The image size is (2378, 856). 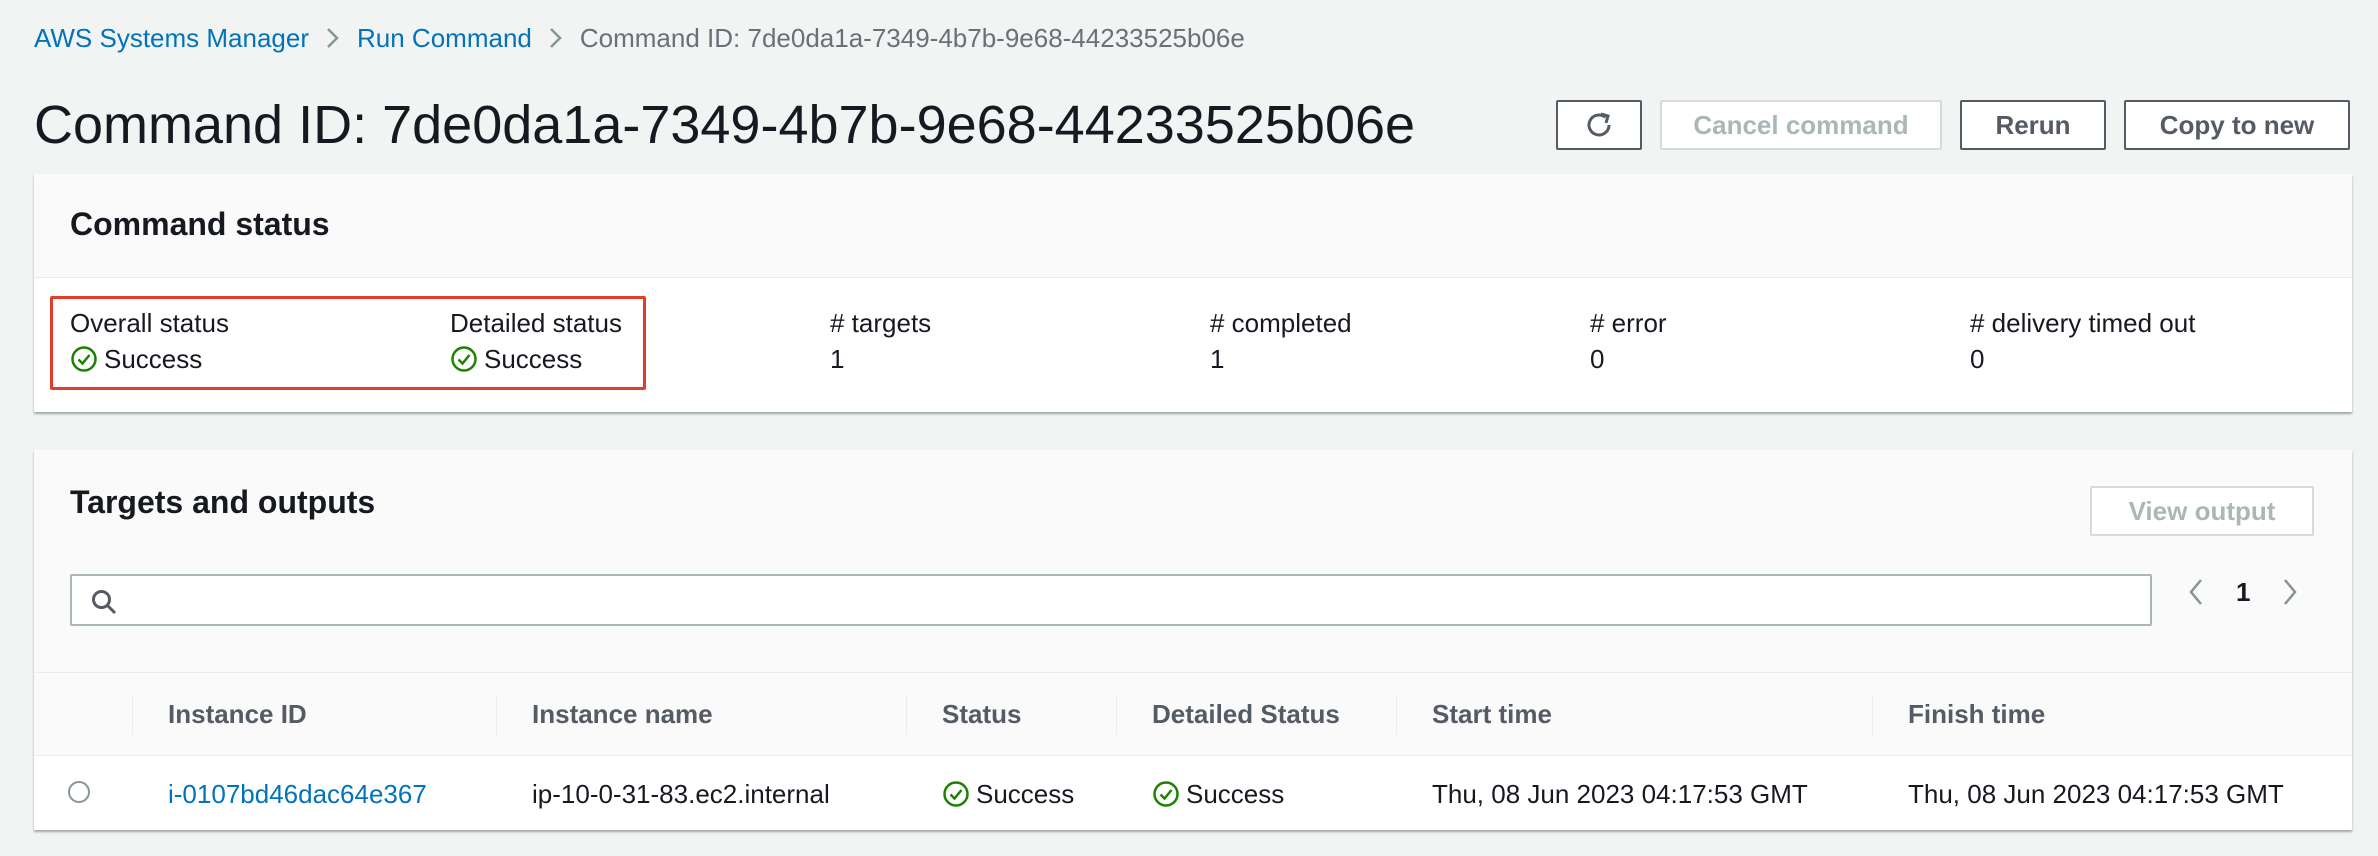 What do you see at coordinates (237, 714) in the screenshot?
I see `column-header-instance-id: Instance ID` at bounding box center [237, 714].